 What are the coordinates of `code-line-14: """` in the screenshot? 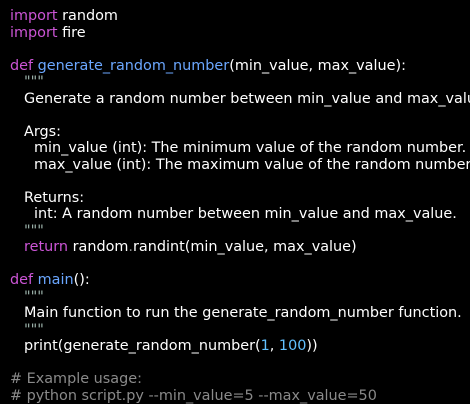 It's located at (240, 231).